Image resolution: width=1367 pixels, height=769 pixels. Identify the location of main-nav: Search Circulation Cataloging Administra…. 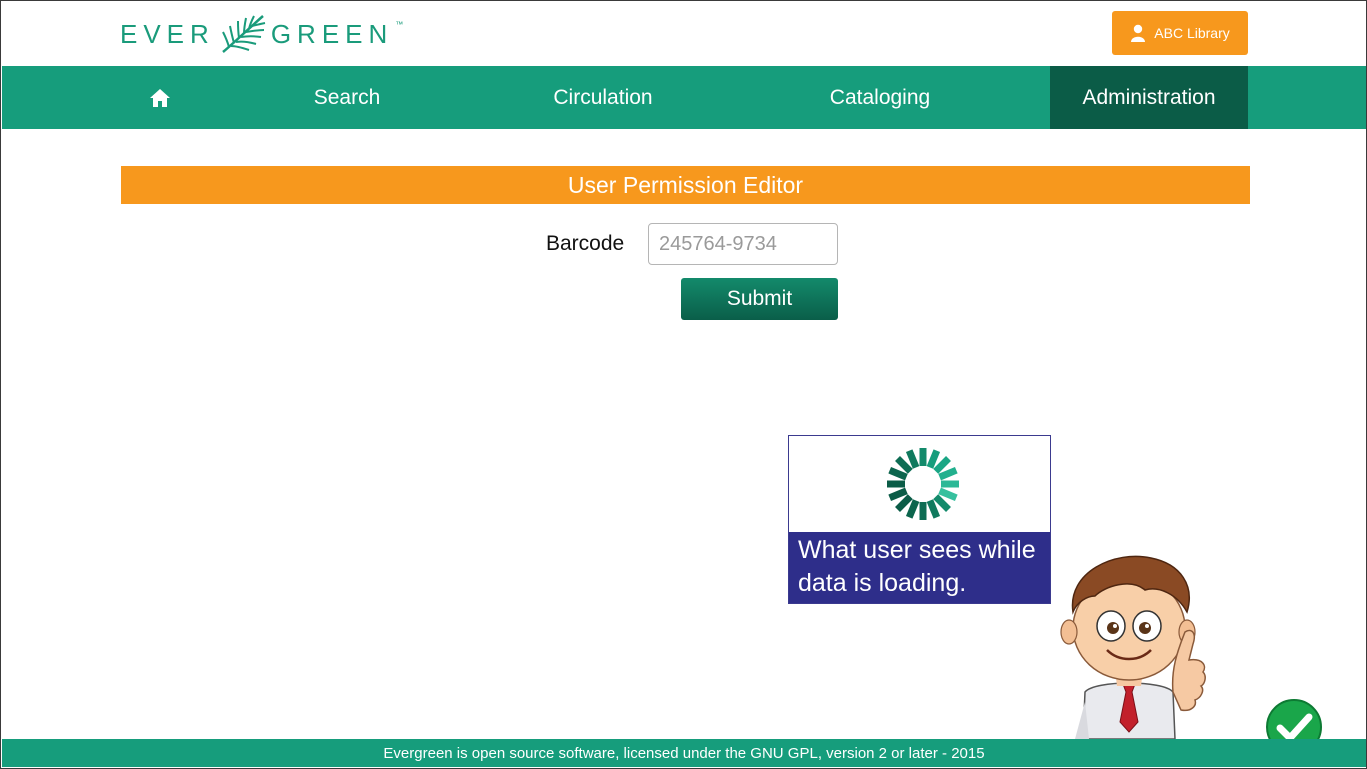
(684, 97).